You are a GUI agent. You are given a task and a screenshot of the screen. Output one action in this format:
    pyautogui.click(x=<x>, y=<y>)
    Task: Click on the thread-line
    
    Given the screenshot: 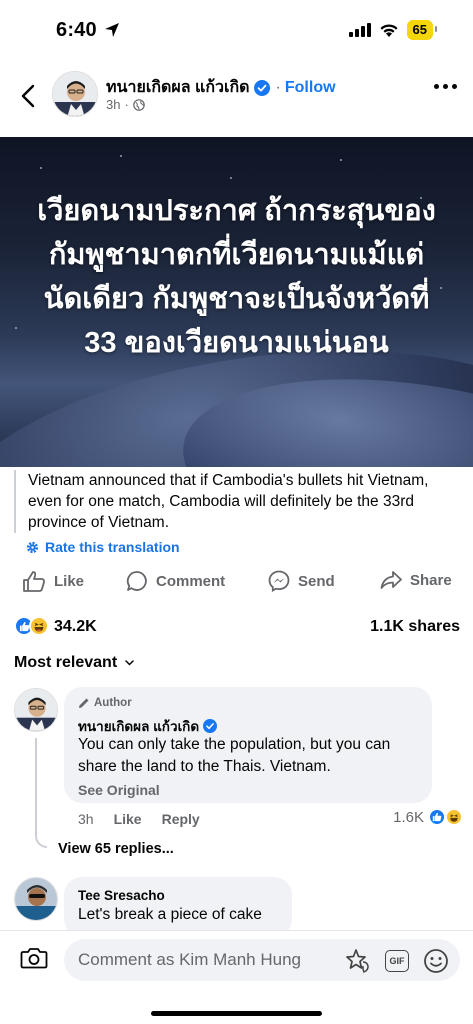 What is the action you would take?
    pyautogui.click(x=41, y=793)
    